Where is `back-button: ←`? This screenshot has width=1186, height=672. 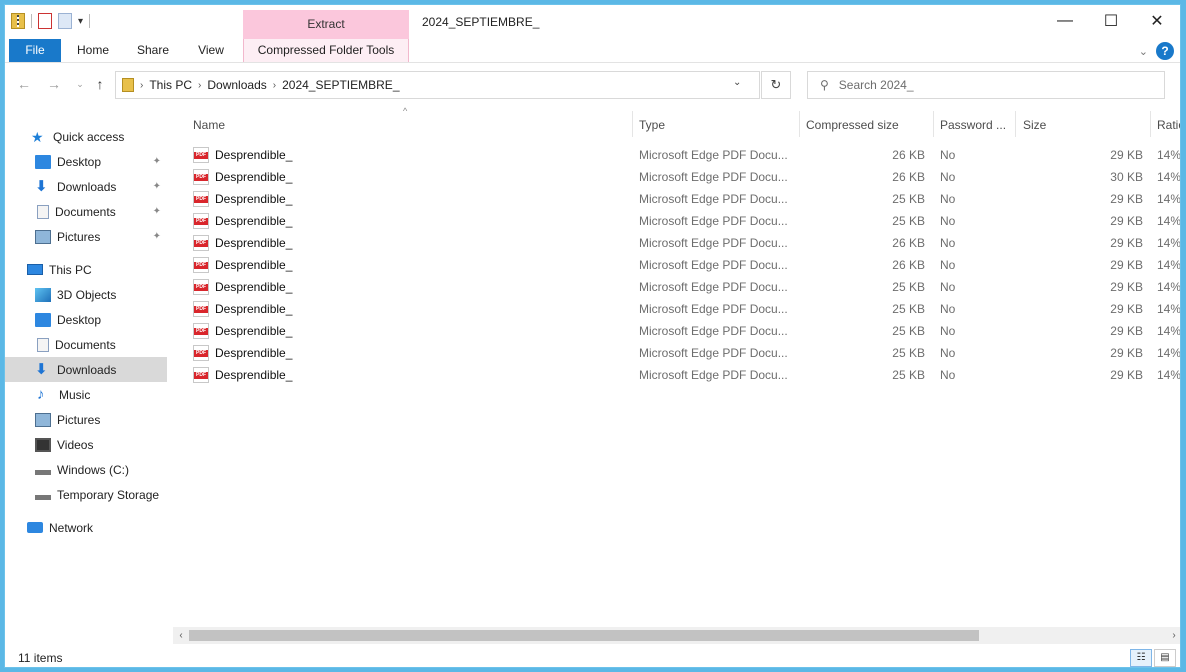 back-button: ← is located at coordinates (24, 84).